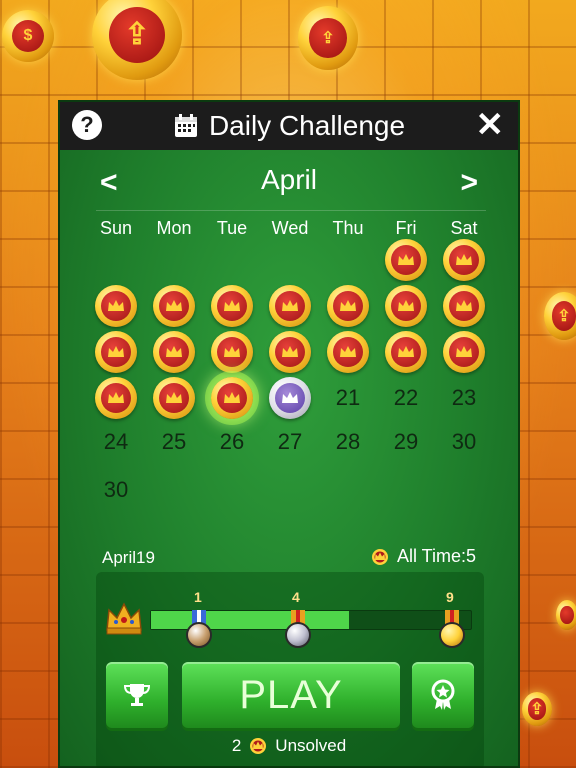 The height and width of the screenshot is (768, 576). I want to click on day-21: 21, so click(348, 398).